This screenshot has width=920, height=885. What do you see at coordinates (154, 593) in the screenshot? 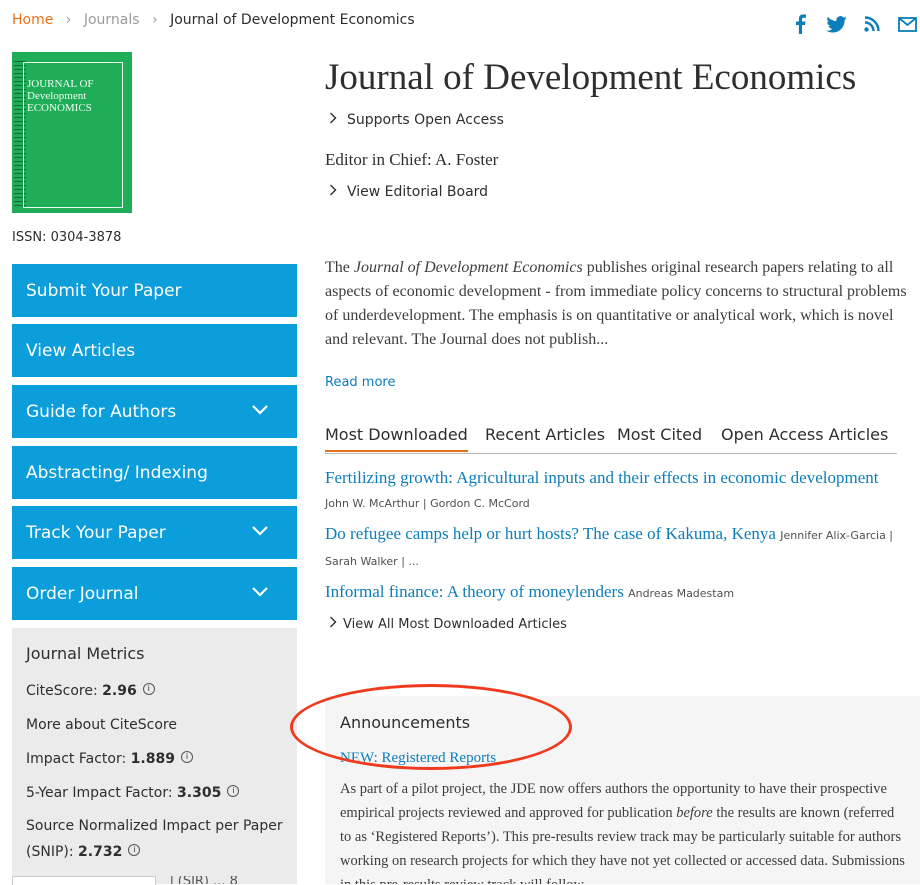
I see `order-journal-button: Order Journal` at bounding box center [154, 593].